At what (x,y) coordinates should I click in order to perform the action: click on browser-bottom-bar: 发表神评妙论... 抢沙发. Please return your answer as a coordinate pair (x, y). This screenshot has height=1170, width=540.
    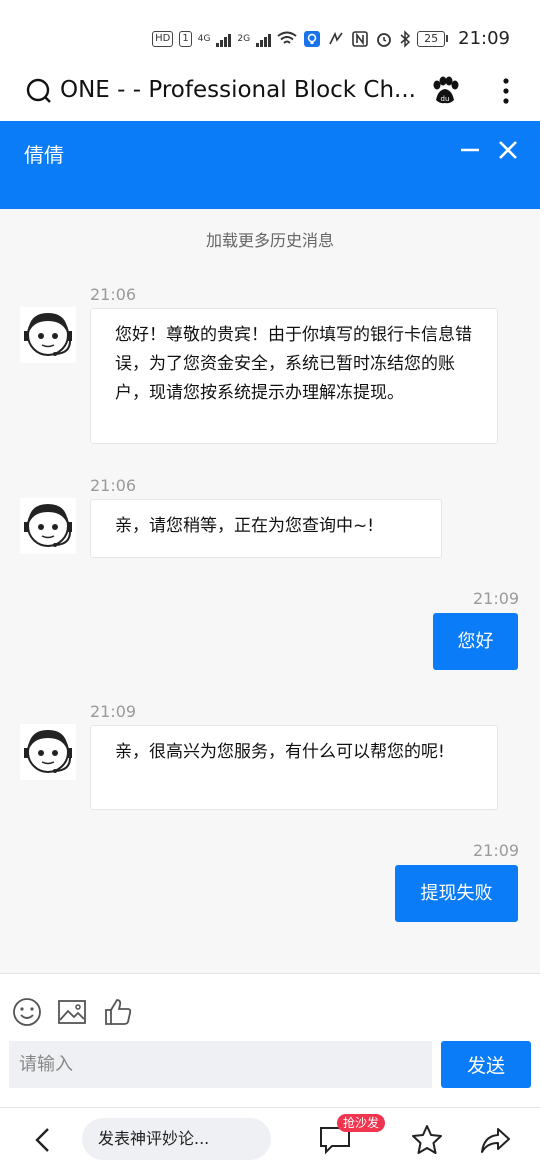
    Looking at the image, I should click on (270, 1138).